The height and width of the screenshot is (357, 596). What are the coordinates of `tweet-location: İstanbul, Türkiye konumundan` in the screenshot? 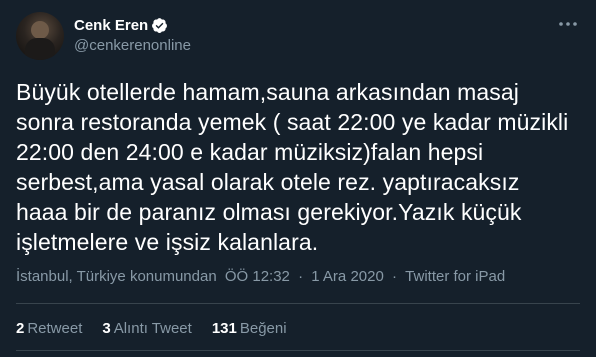 It's located at (116, 276).